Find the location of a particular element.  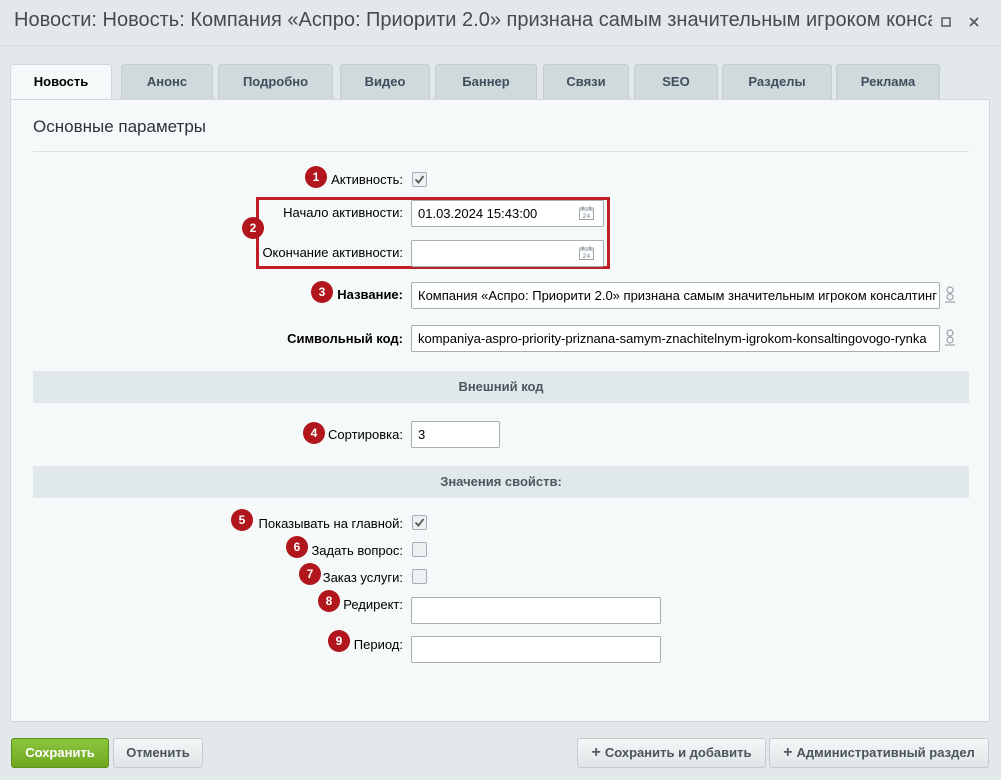

tab-sections: Разделы is located at coordinates (777, 81).